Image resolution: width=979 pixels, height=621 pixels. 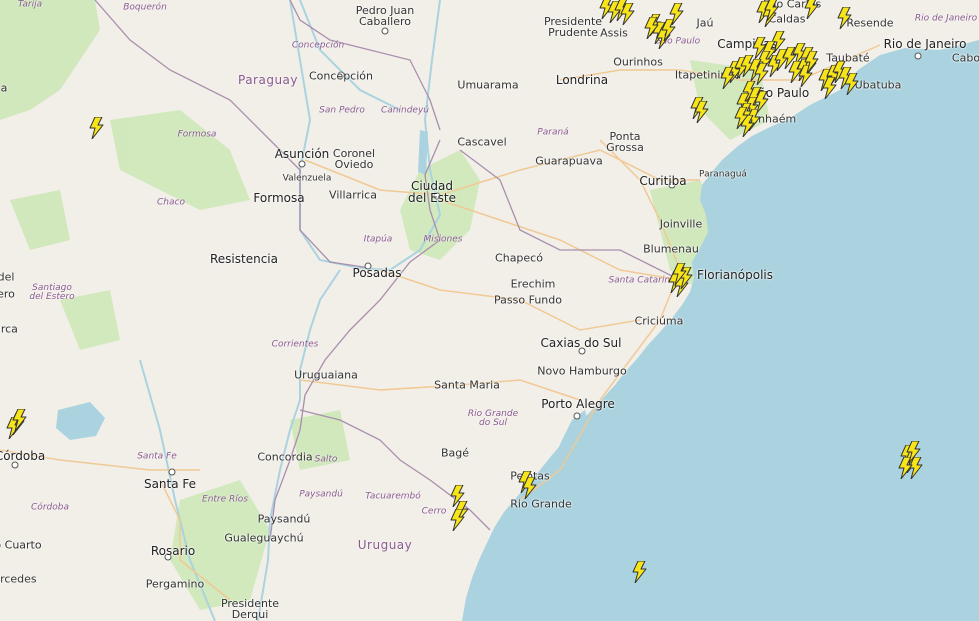 I want to click on city-label: Resende, so click(x=870, y=23).